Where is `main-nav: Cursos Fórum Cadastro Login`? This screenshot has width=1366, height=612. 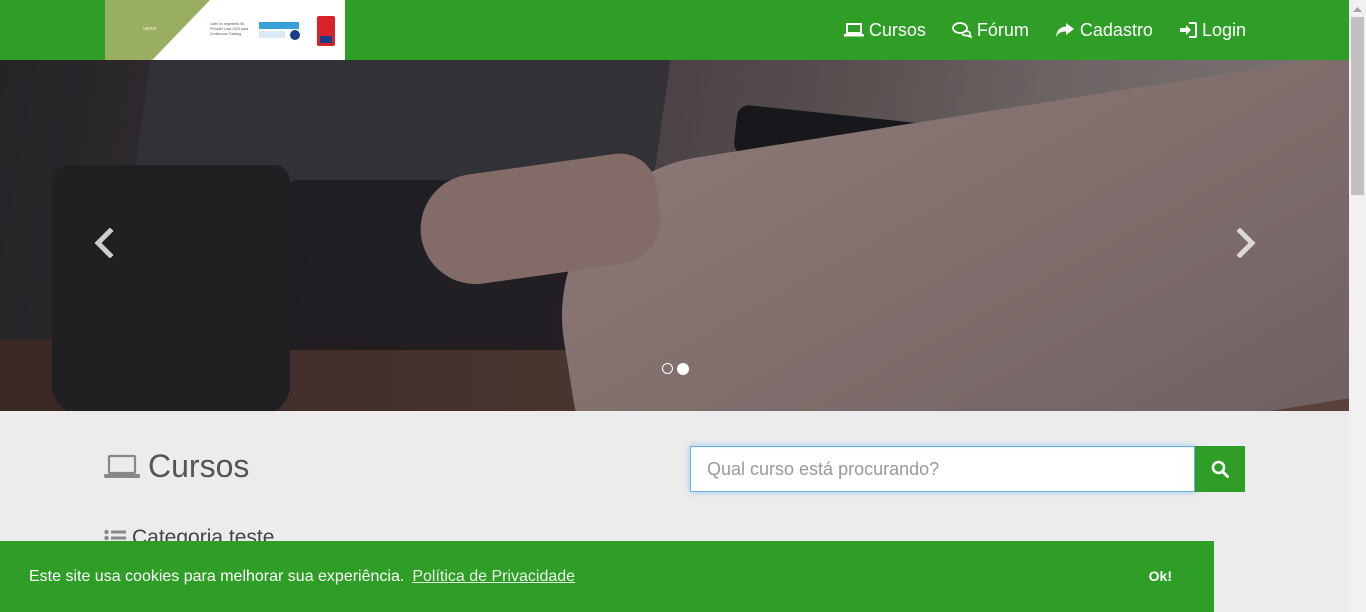
main-nav: Cursos Fórum Cadastro Login is located at coordinates (1044, 30).